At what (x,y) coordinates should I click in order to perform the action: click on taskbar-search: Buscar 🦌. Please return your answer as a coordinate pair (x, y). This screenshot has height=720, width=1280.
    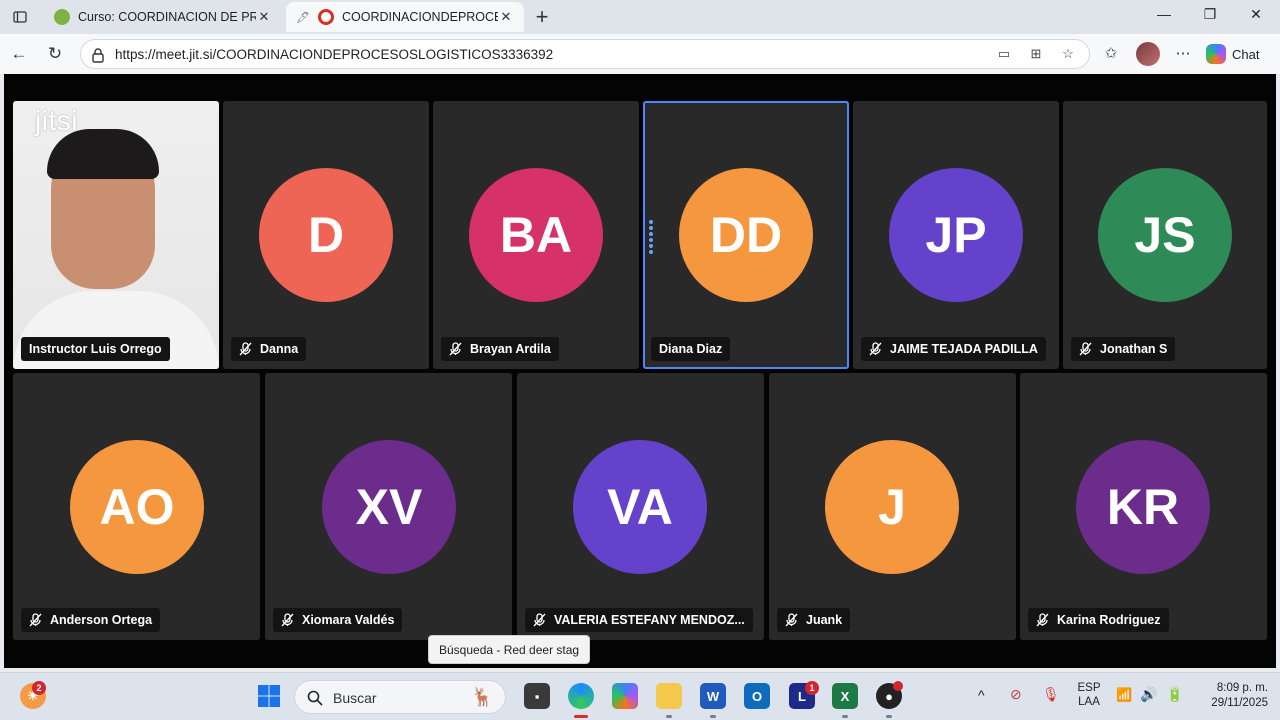
    Looking at the image, I should click on (400, 697).